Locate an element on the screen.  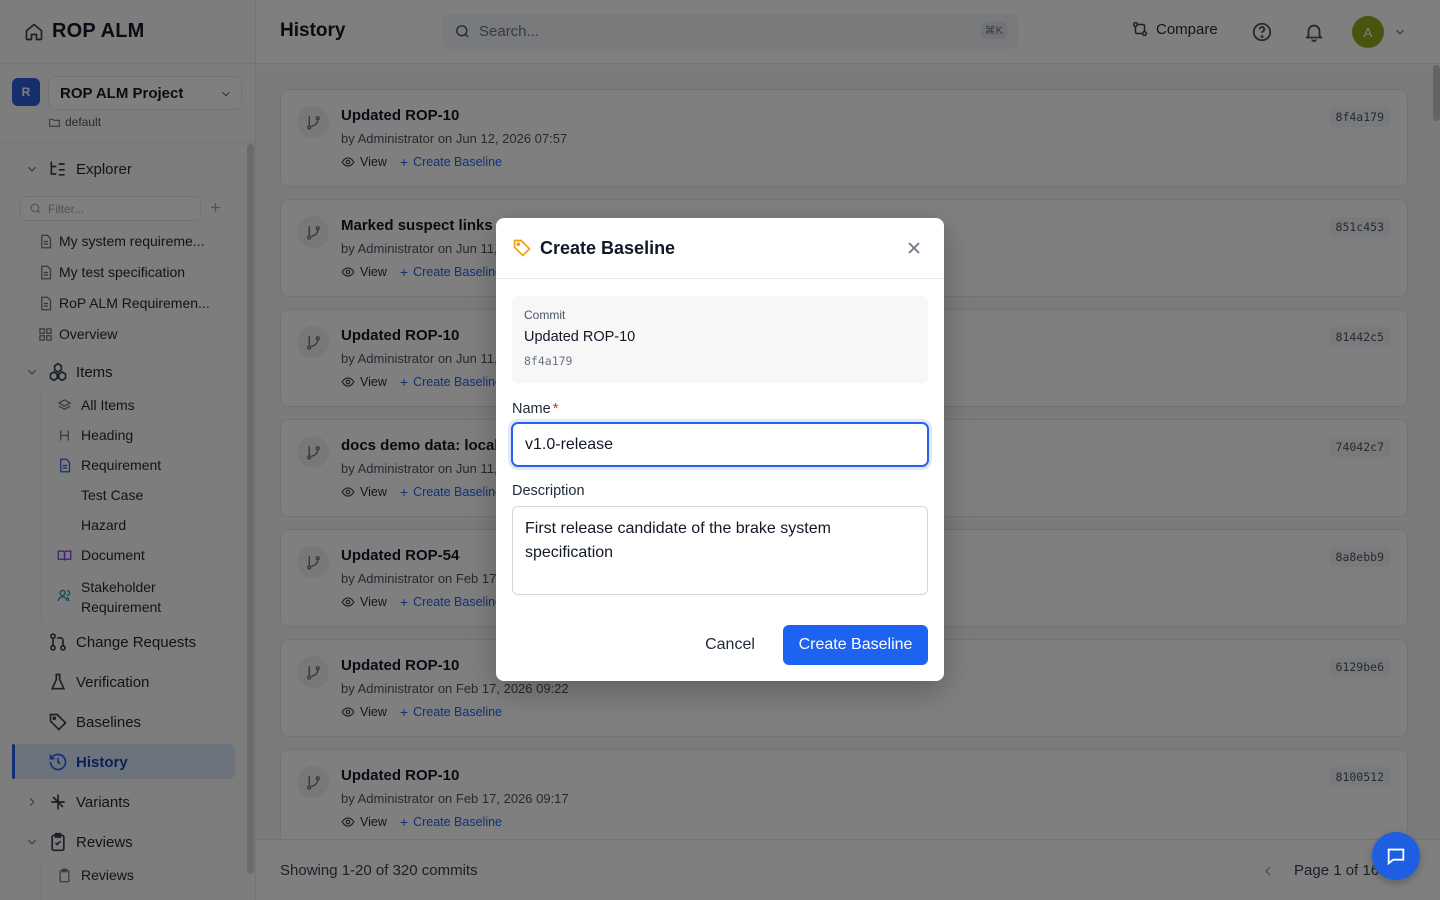
dialog-title: Create Baseline is located at coordinates (608, 248).